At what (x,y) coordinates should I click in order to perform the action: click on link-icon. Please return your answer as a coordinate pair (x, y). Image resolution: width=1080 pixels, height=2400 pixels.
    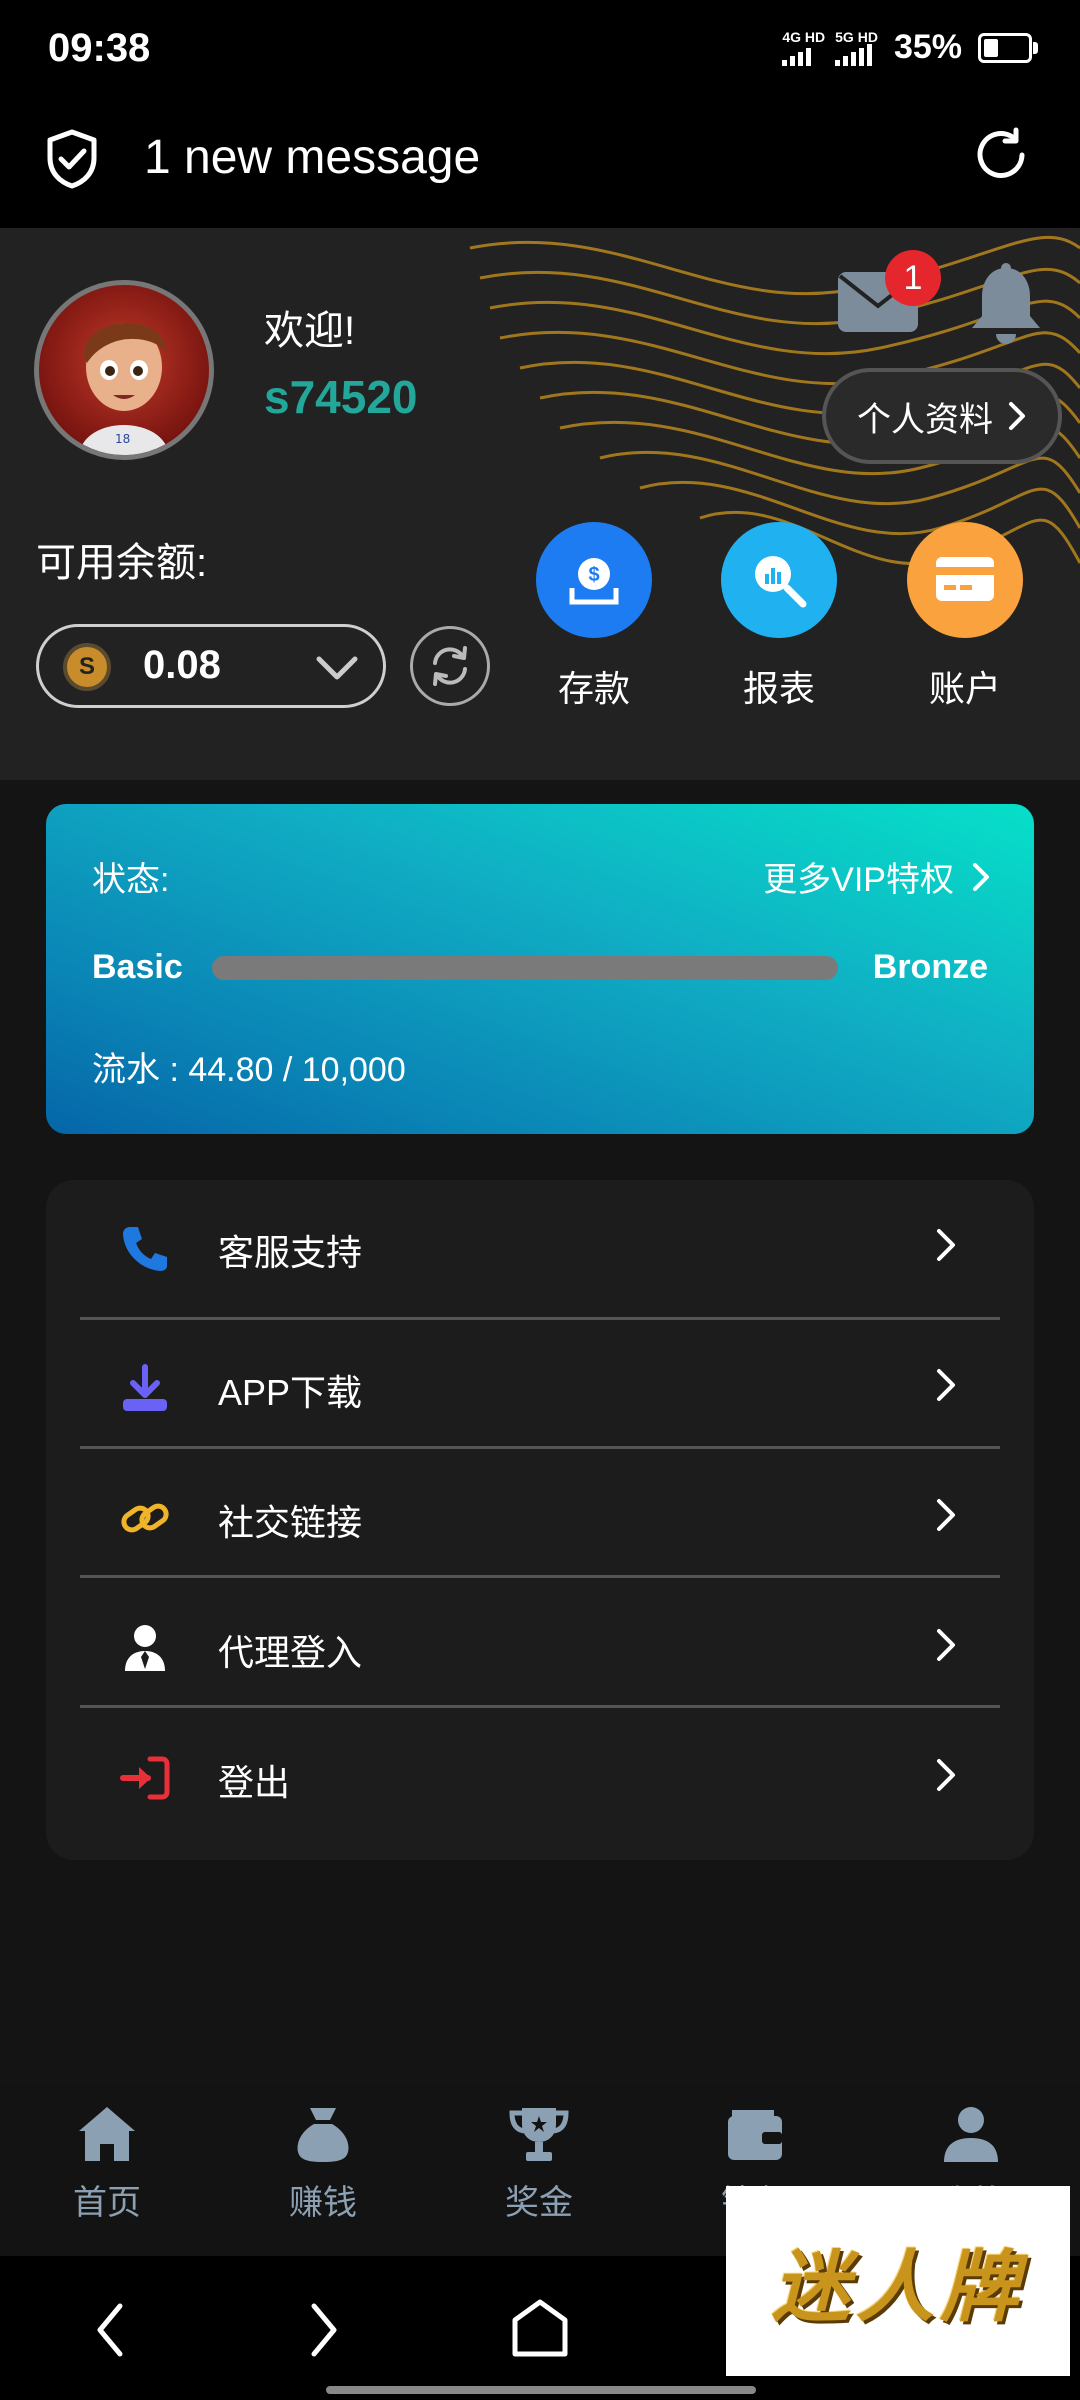
    Looking at the image, I should click on (145, 1518).